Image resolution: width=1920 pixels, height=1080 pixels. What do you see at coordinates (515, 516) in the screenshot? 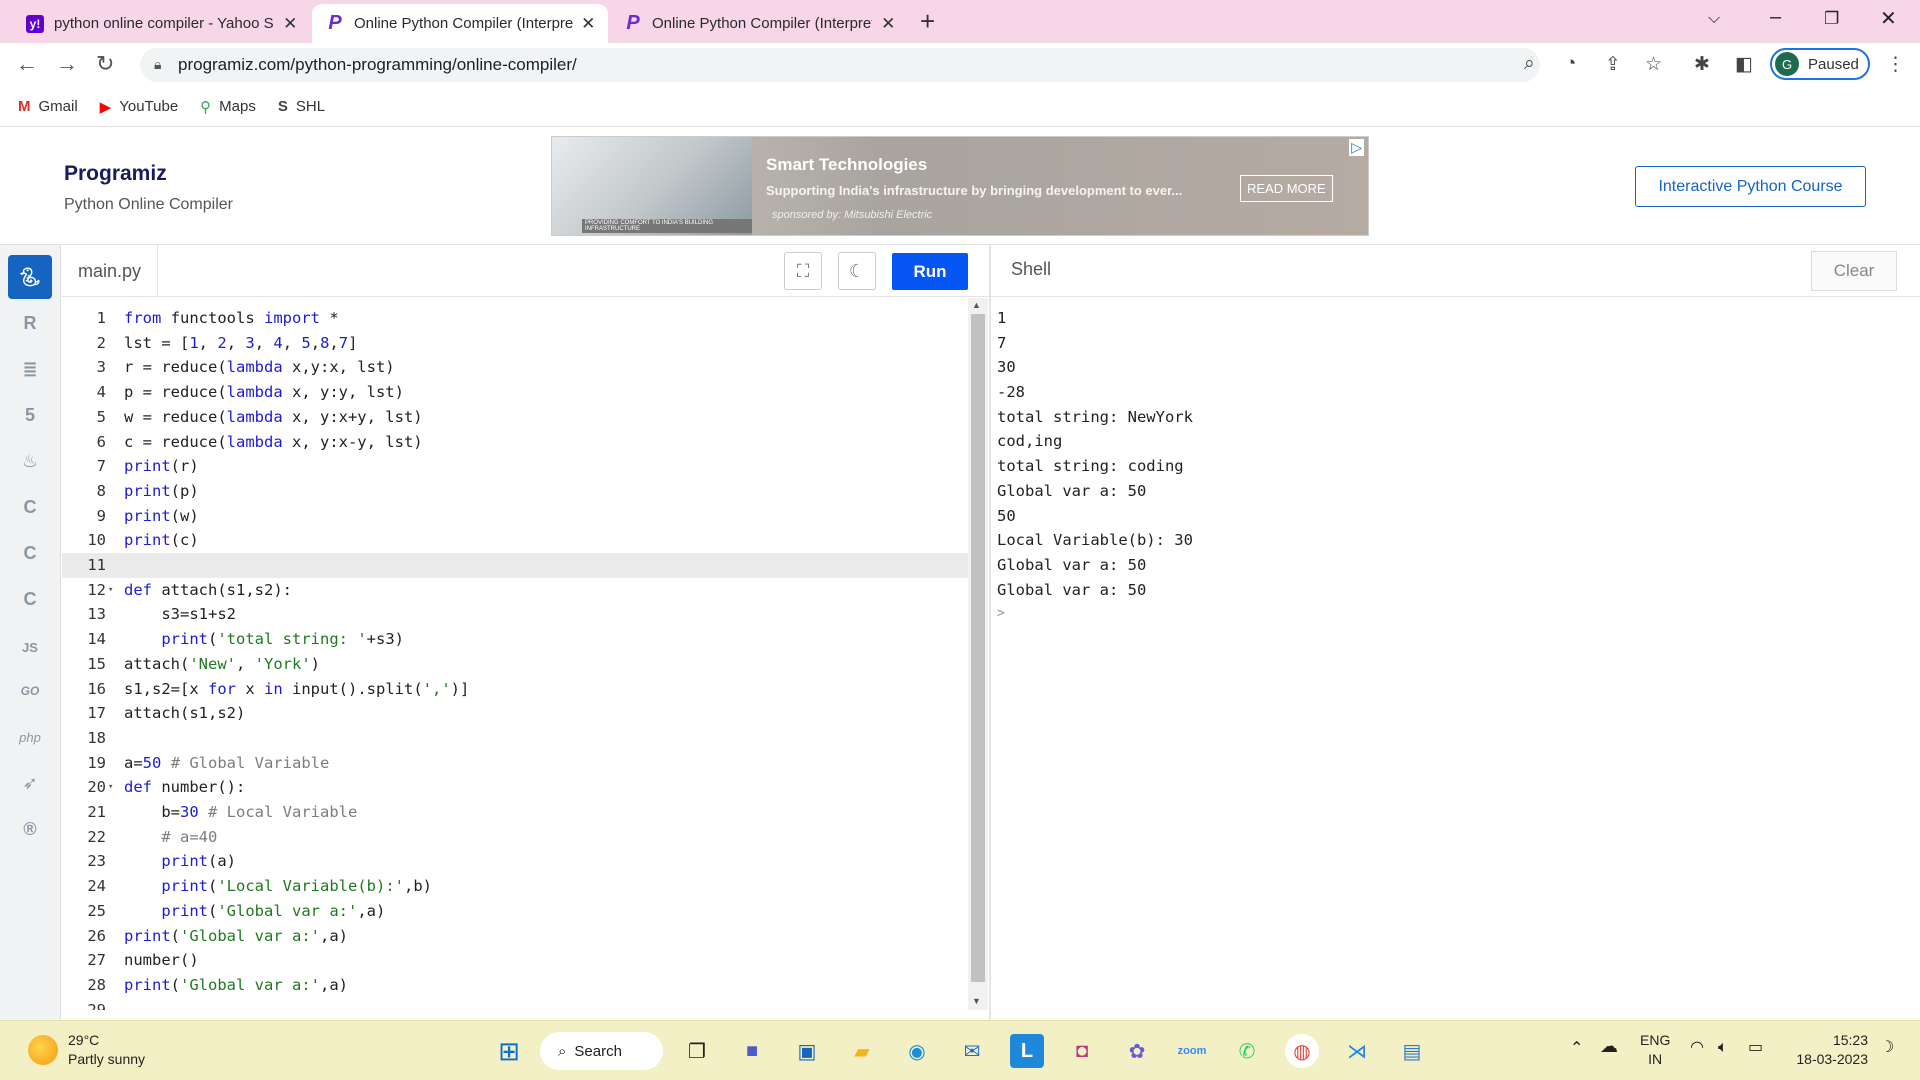
I see `code-line: 9 print(w)` at bounding box center [515, 516].